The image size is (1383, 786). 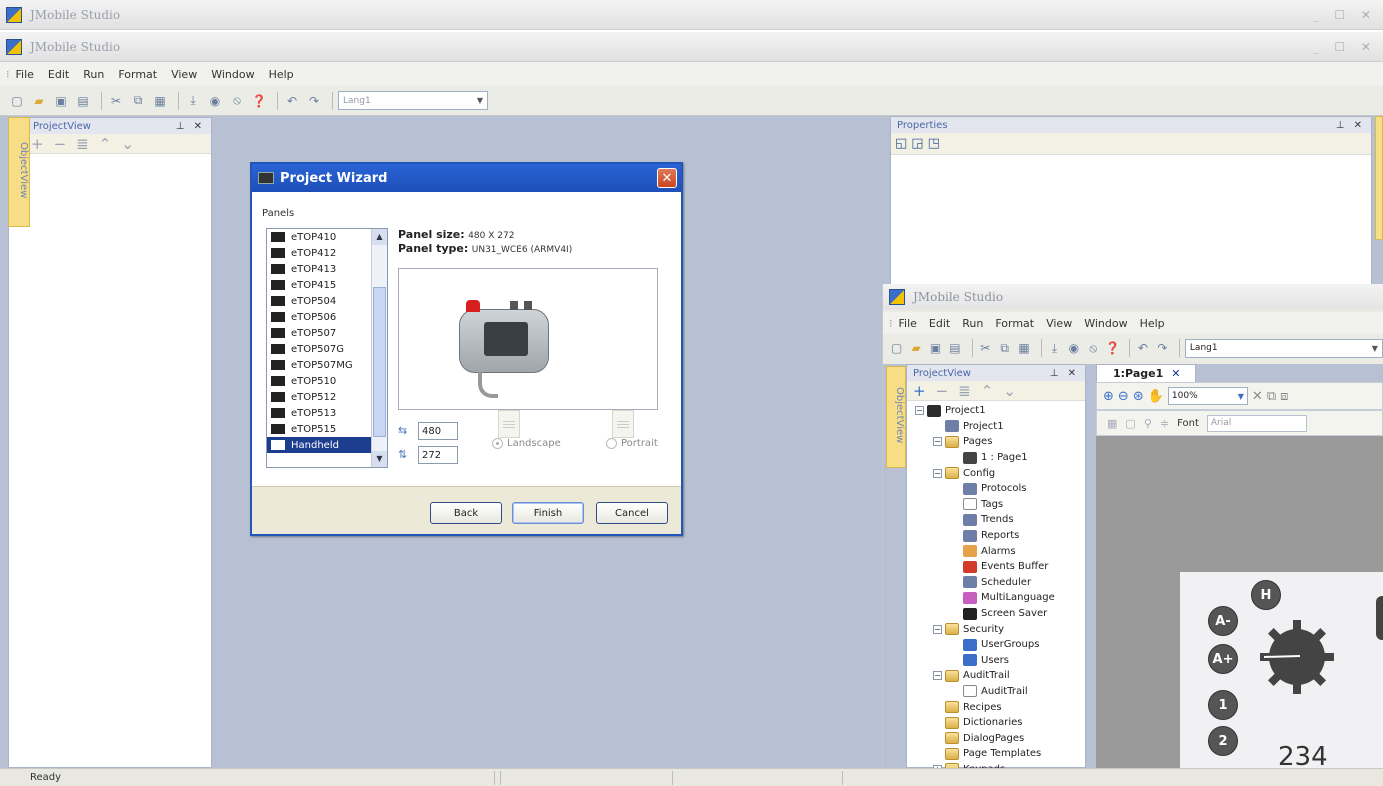 What do you see at coordinates (1112, 423) in the screenshot?
I see `grid-icon: ▦` at bounding box center [1112, 423].